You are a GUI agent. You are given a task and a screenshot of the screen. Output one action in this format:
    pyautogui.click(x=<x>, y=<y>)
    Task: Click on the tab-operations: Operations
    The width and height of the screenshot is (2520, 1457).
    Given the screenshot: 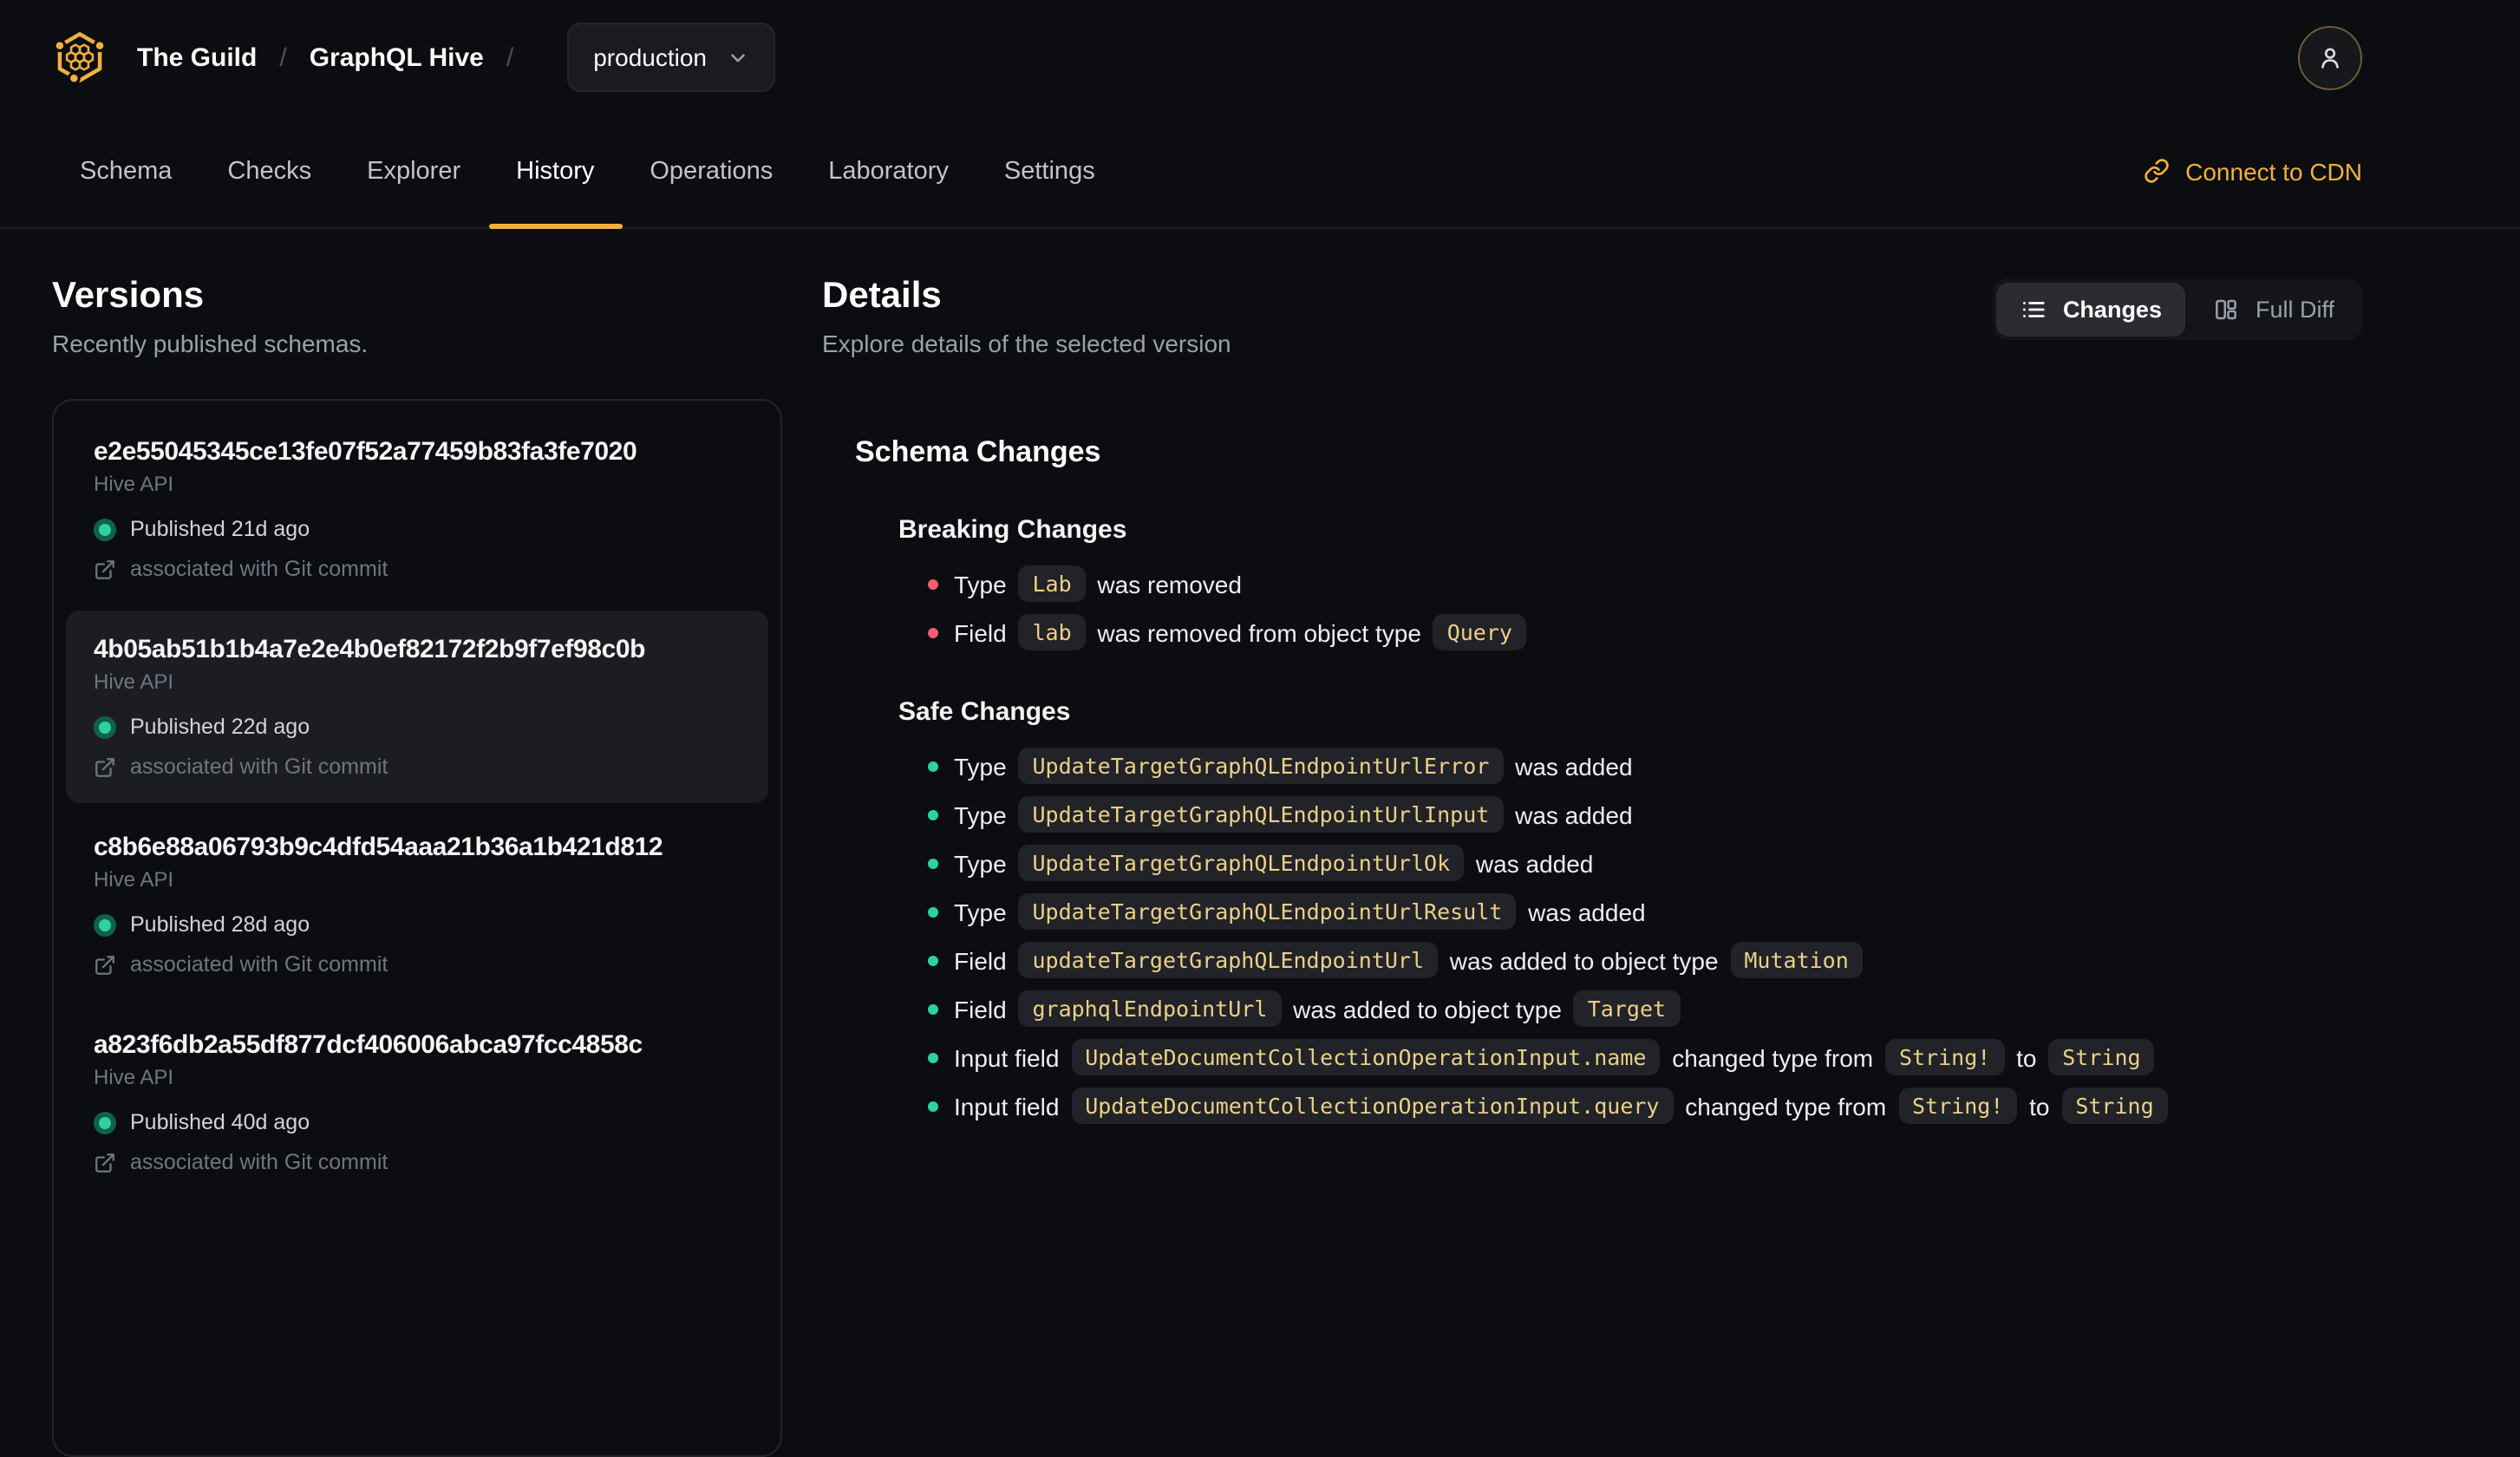 What is the action you would take?
    pyautogui.click(x=711, y=171)
    